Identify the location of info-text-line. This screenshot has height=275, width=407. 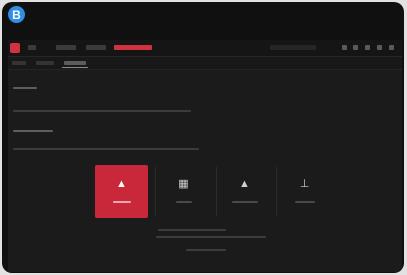
(102, 111).